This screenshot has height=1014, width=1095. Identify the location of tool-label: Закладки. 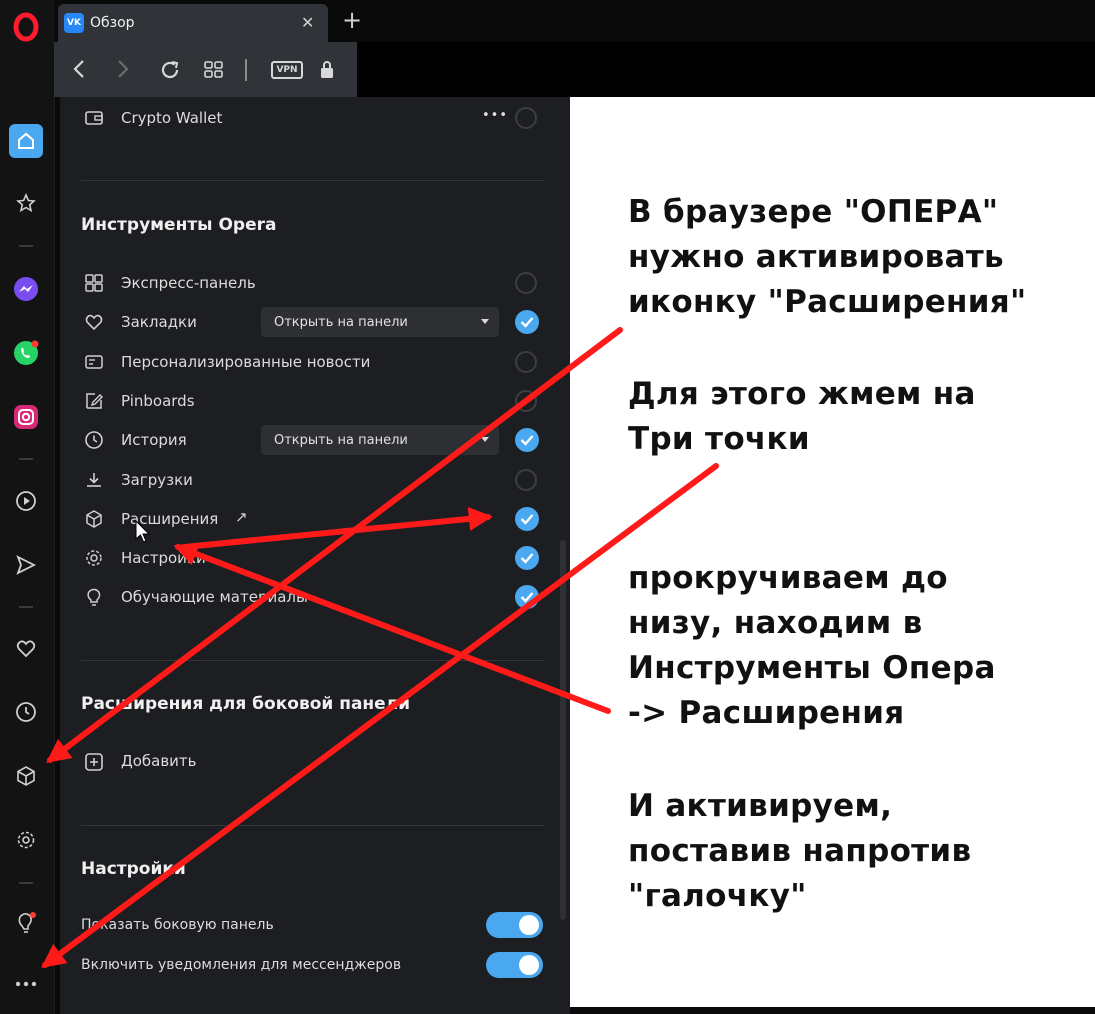
(159, 322).